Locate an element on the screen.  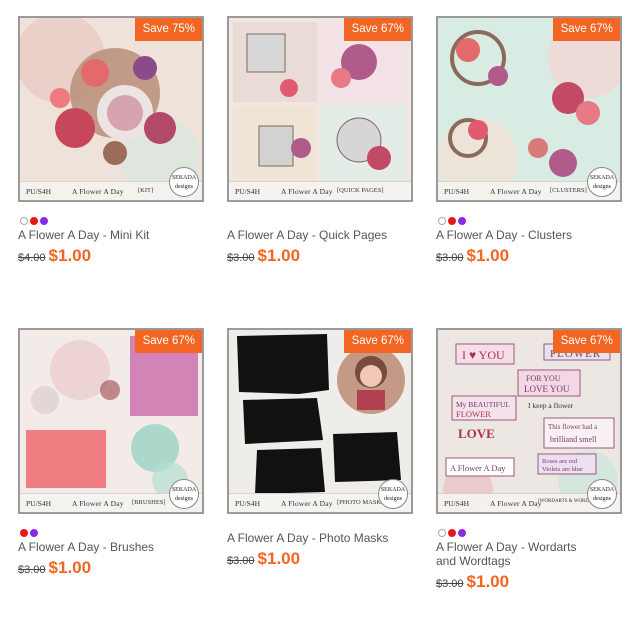
product-name: A Flower A Day - Wordarts and Wordtags is located at coordinates (516, 554).